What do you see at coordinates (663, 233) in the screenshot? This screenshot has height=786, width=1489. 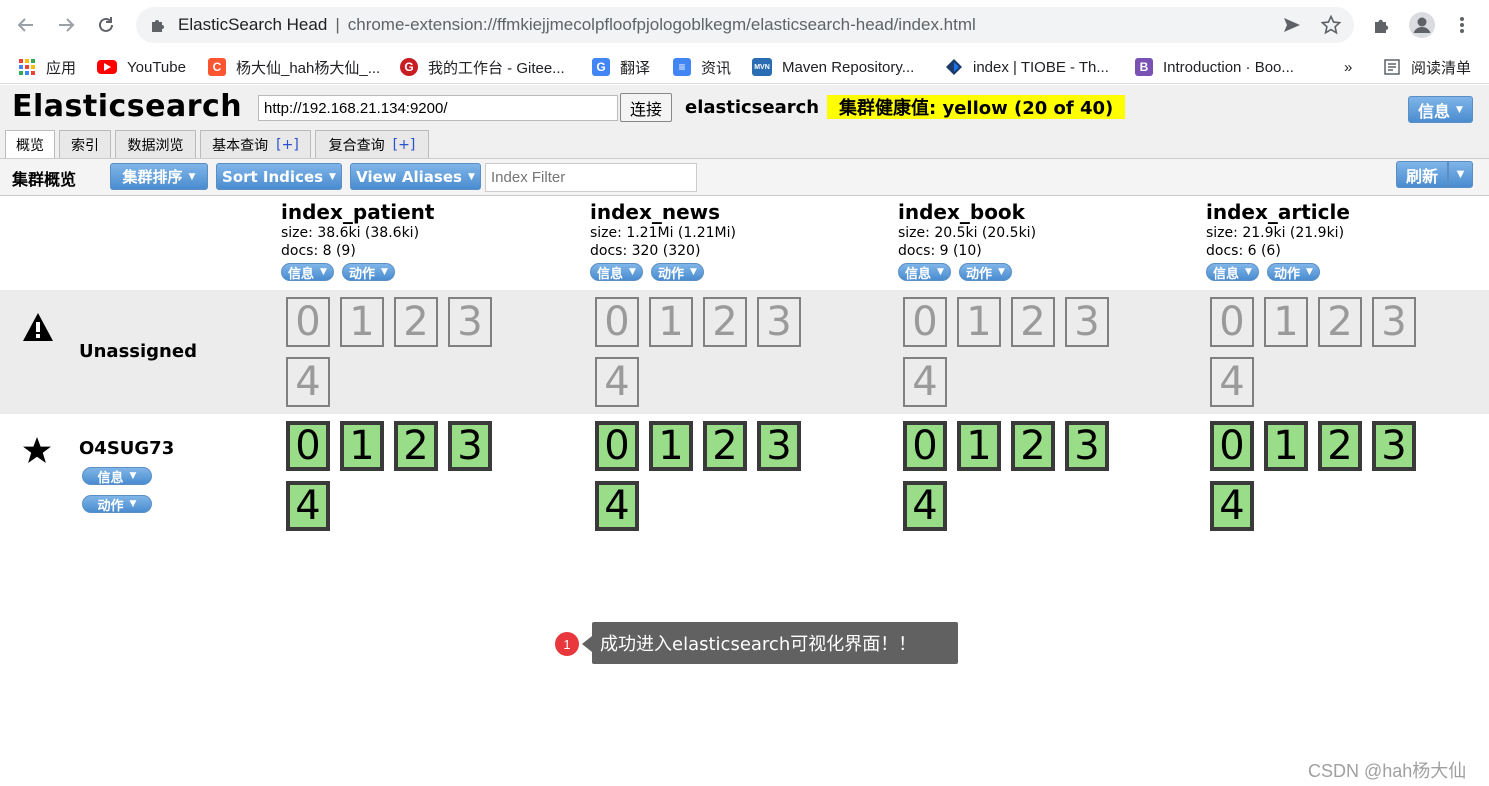 I see `index-size: size: 1.21Mi (1.21Mi)` at bounding box center [663, 233].